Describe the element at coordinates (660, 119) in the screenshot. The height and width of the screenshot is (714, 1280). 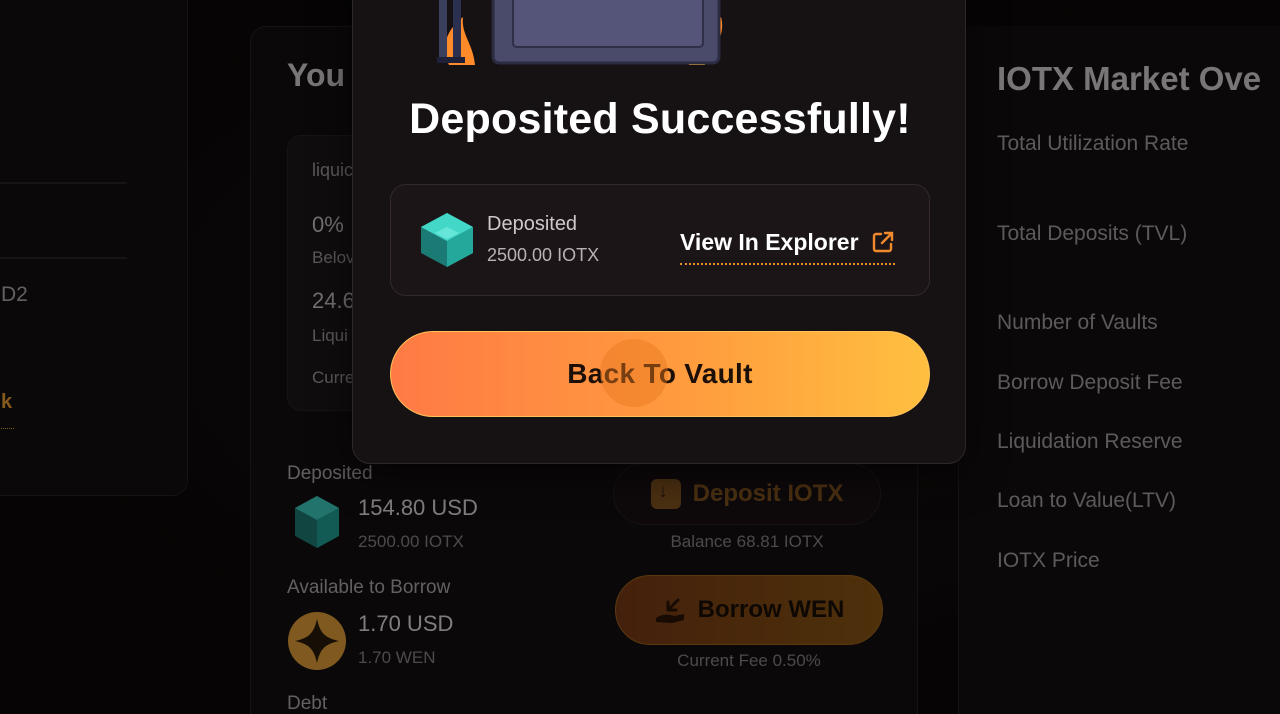
I see `modal-title: Deposited Successfully!` at that location.